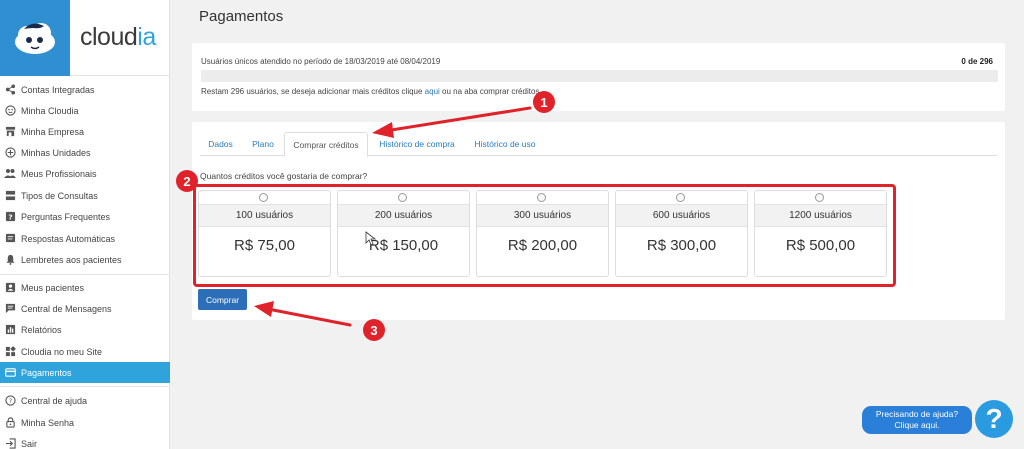 This screenshot has height=449, width=1024. Describe the element at coordinates (917, 425) in the screenshot. I see `help-line-2: Clique aqui.` at that location.